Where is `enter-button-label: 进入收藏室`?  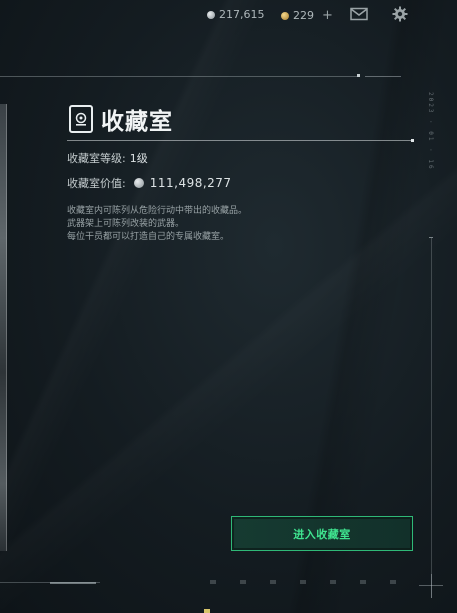 enter-button-label: 进入收藏室 is located at coordinates (322, 534).